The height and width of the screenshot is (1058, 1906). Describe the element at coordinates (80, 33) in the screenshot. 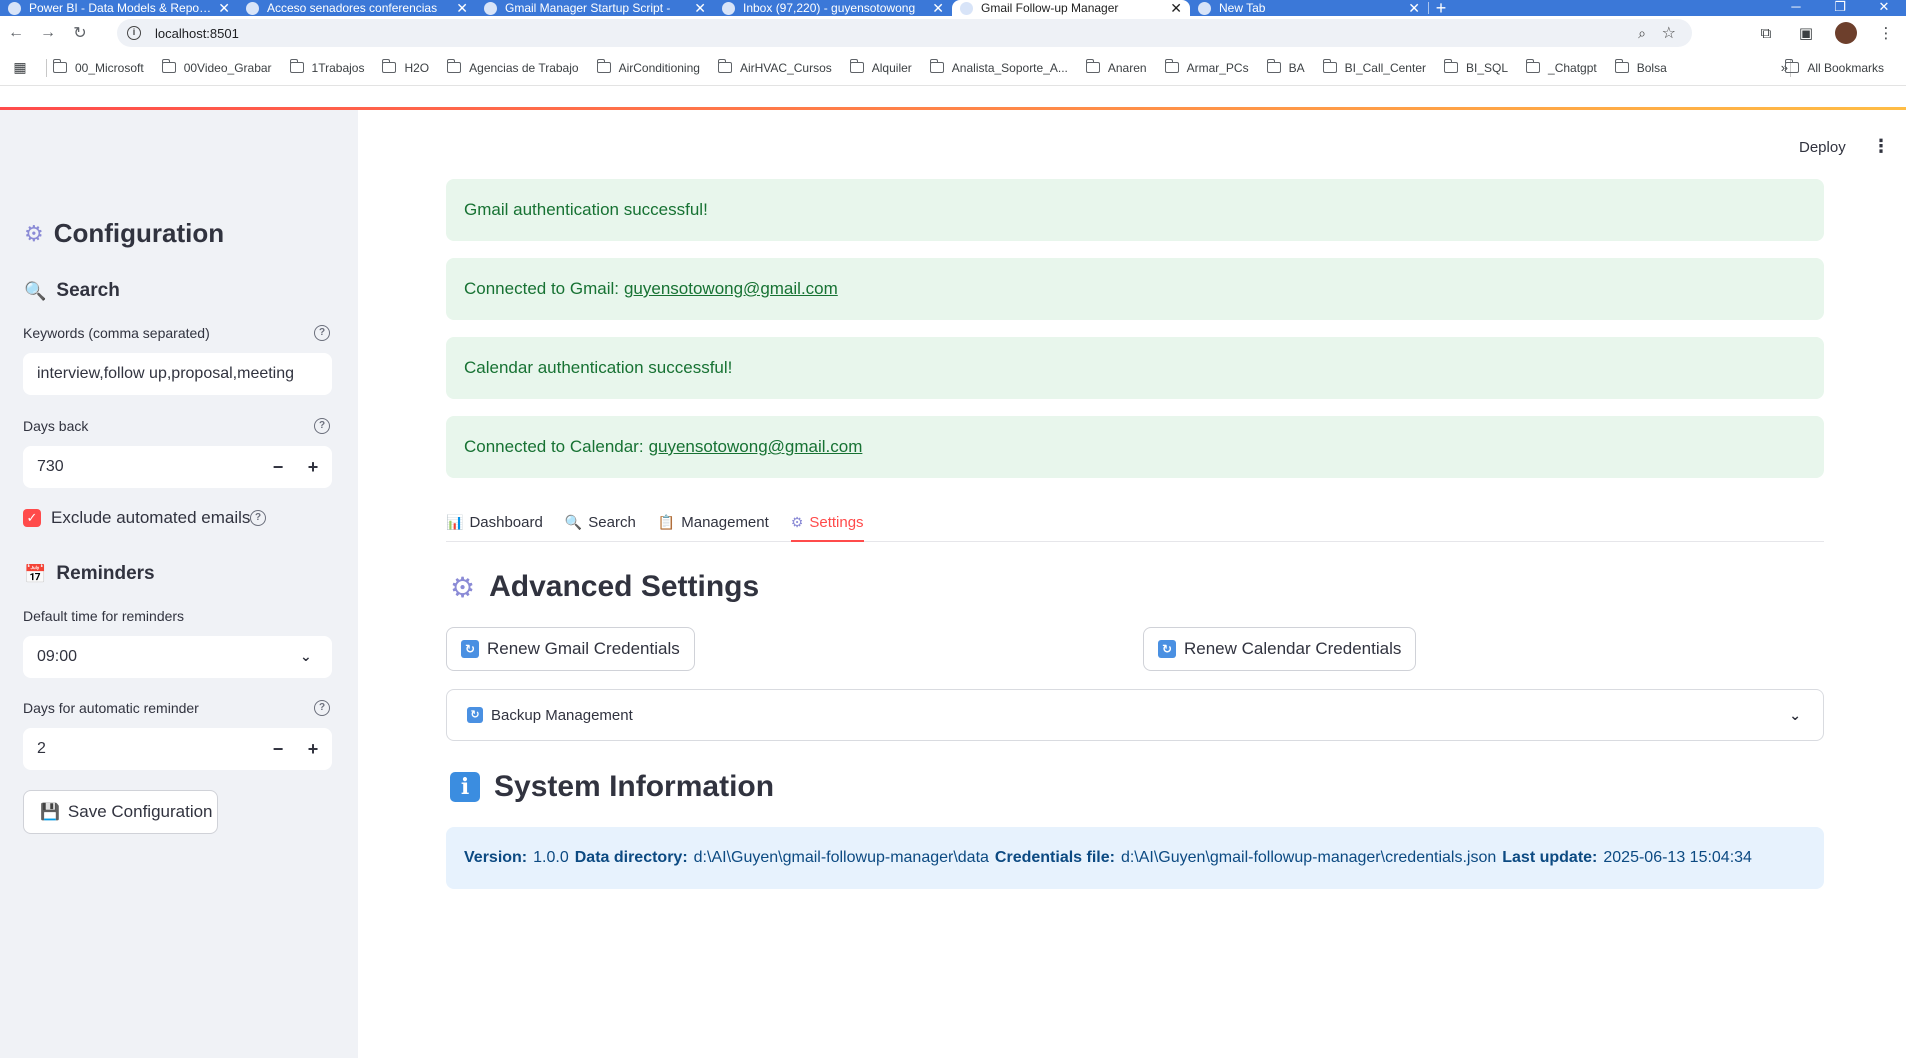

I see `reload-icon: ↻` at that location.